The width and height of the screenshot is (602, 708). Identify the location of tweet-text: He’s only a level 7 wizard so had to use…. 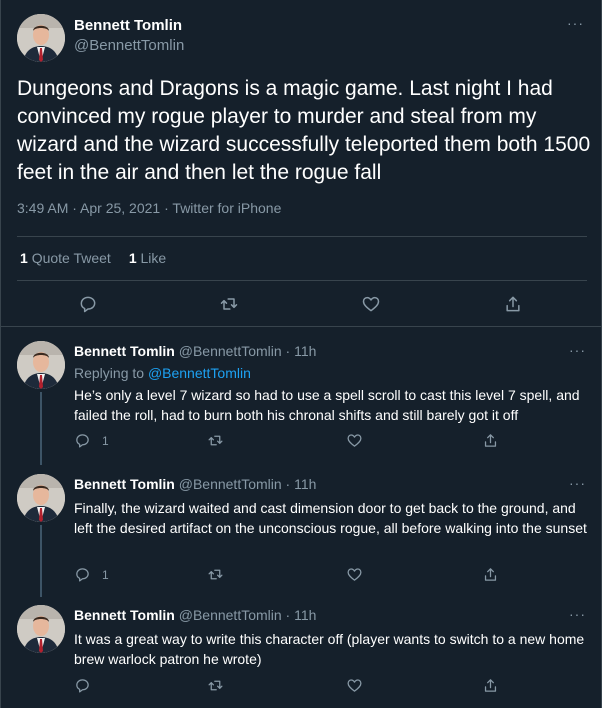
(327, 405).